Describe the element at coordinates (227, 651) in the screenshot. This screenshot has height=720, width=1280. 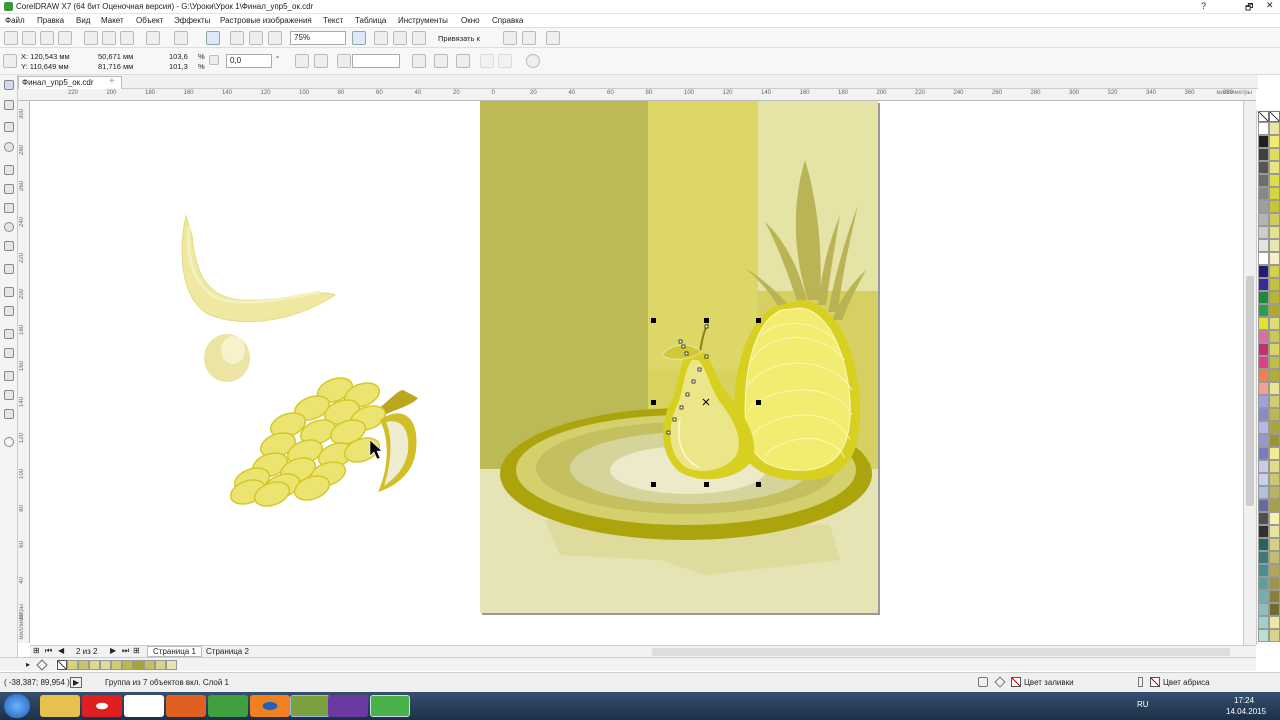
I see `page-tab-2: Страница 2` at that location.